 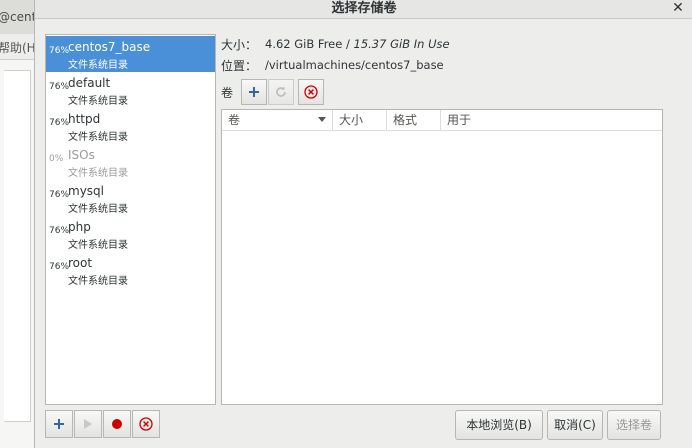 I want to click on start-pool-button, so click(x=88, y=424).